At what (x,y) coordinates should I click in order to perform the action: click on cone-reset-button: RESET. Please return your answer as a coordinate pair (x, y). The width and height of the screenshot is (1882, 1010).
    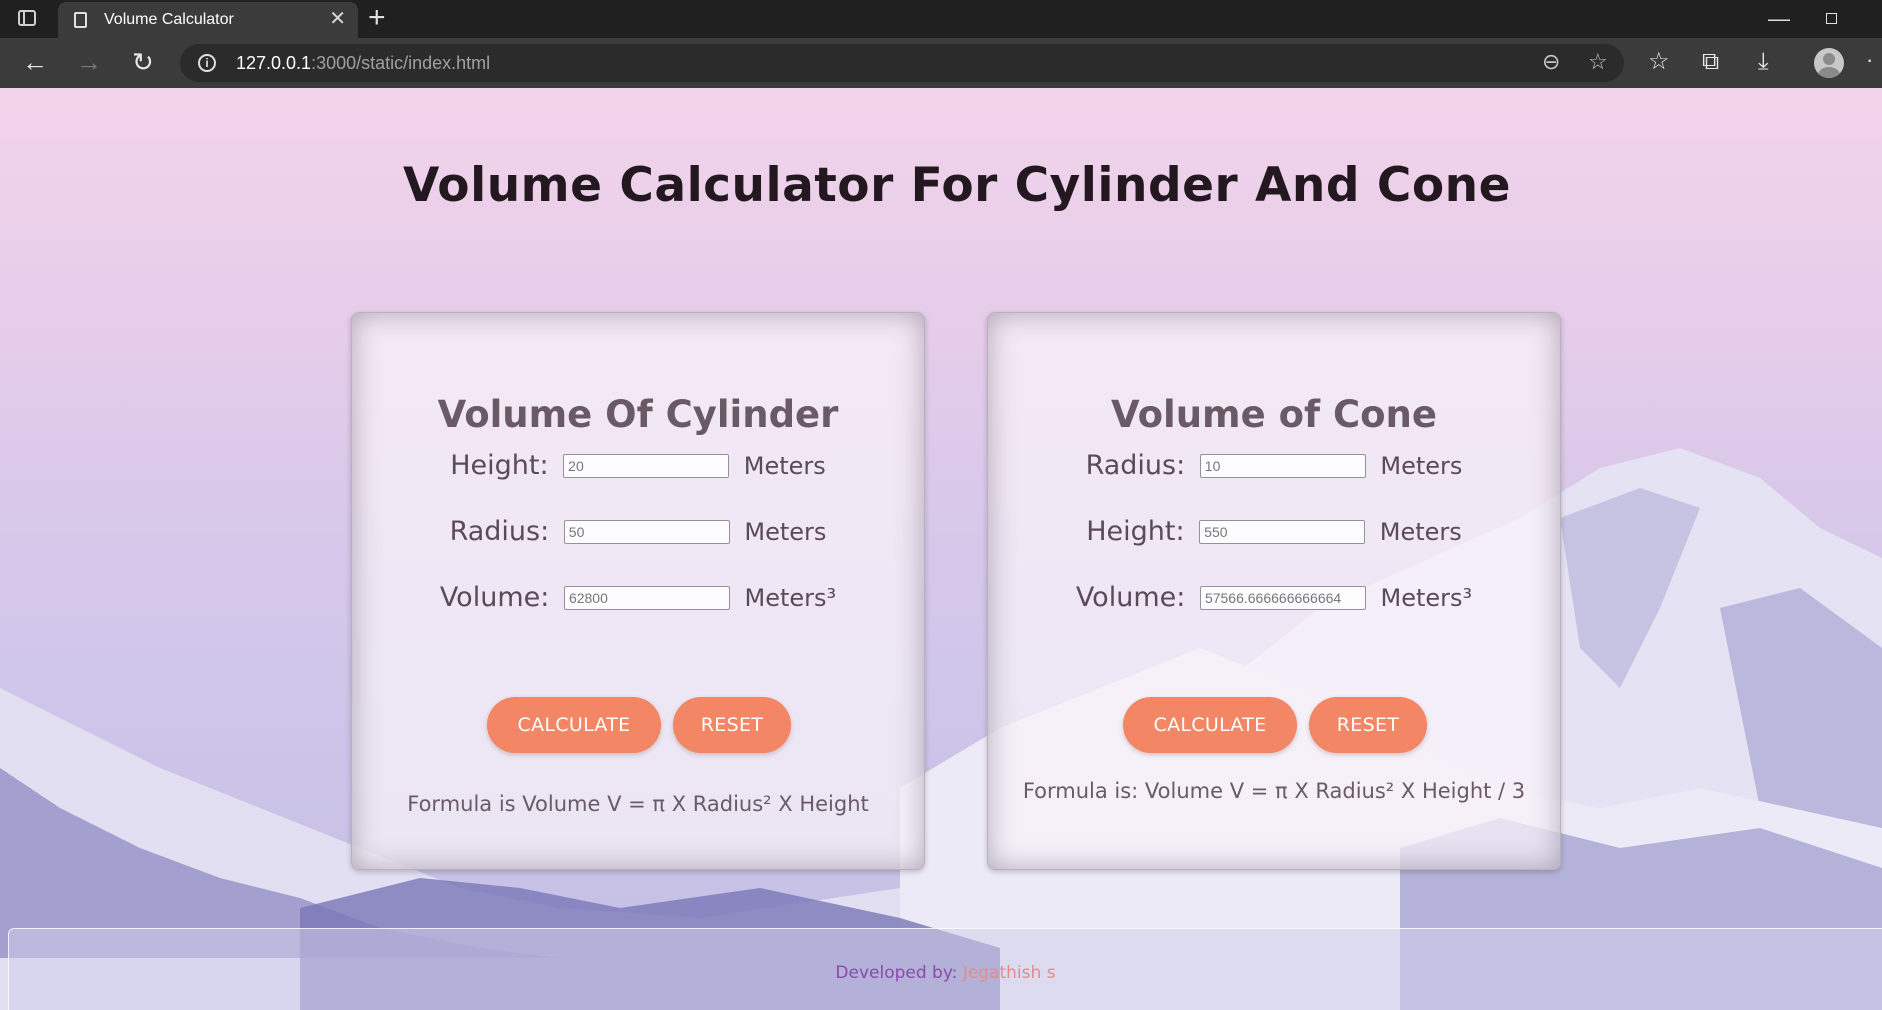
    Looking at the image, I should click on (1368, 725).